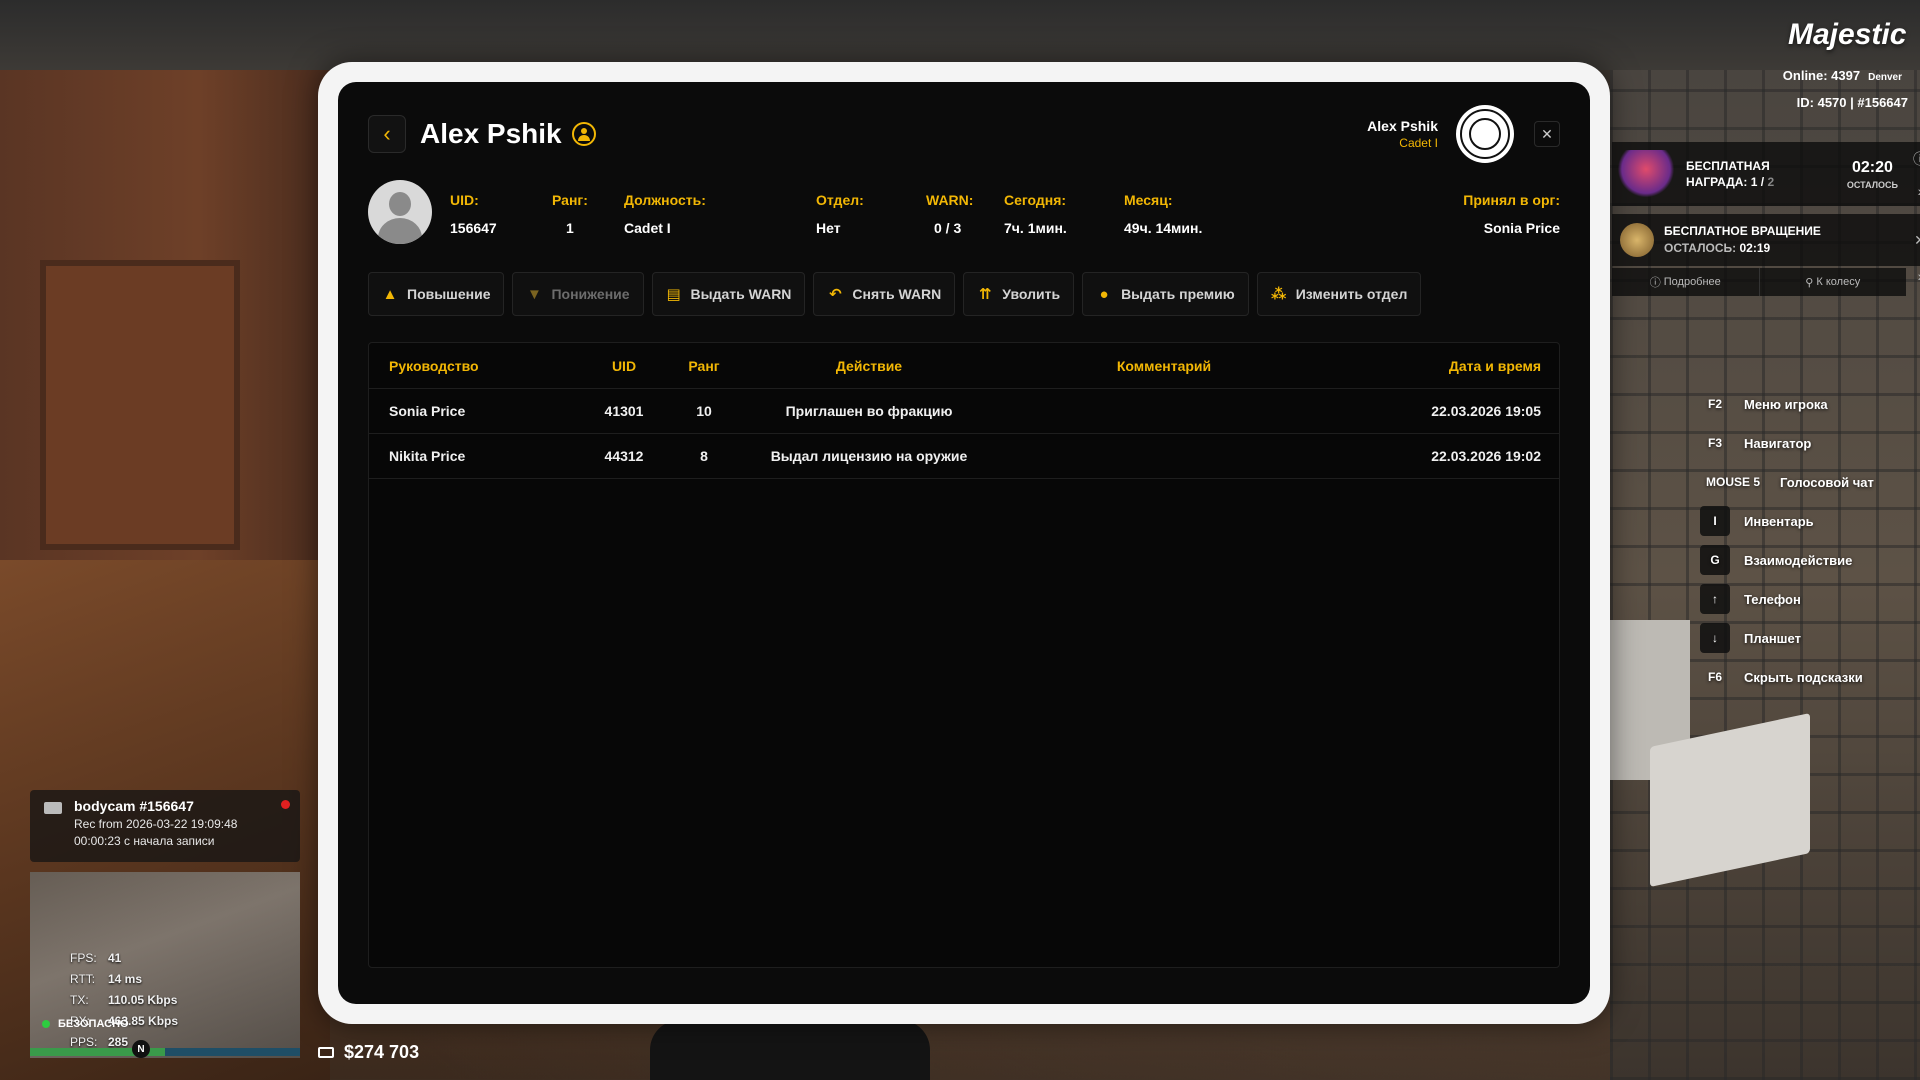  Describe the element at coordinates (1759, 443) in the screenshot. I see `hint-item: F3 Навигатор` at that location.